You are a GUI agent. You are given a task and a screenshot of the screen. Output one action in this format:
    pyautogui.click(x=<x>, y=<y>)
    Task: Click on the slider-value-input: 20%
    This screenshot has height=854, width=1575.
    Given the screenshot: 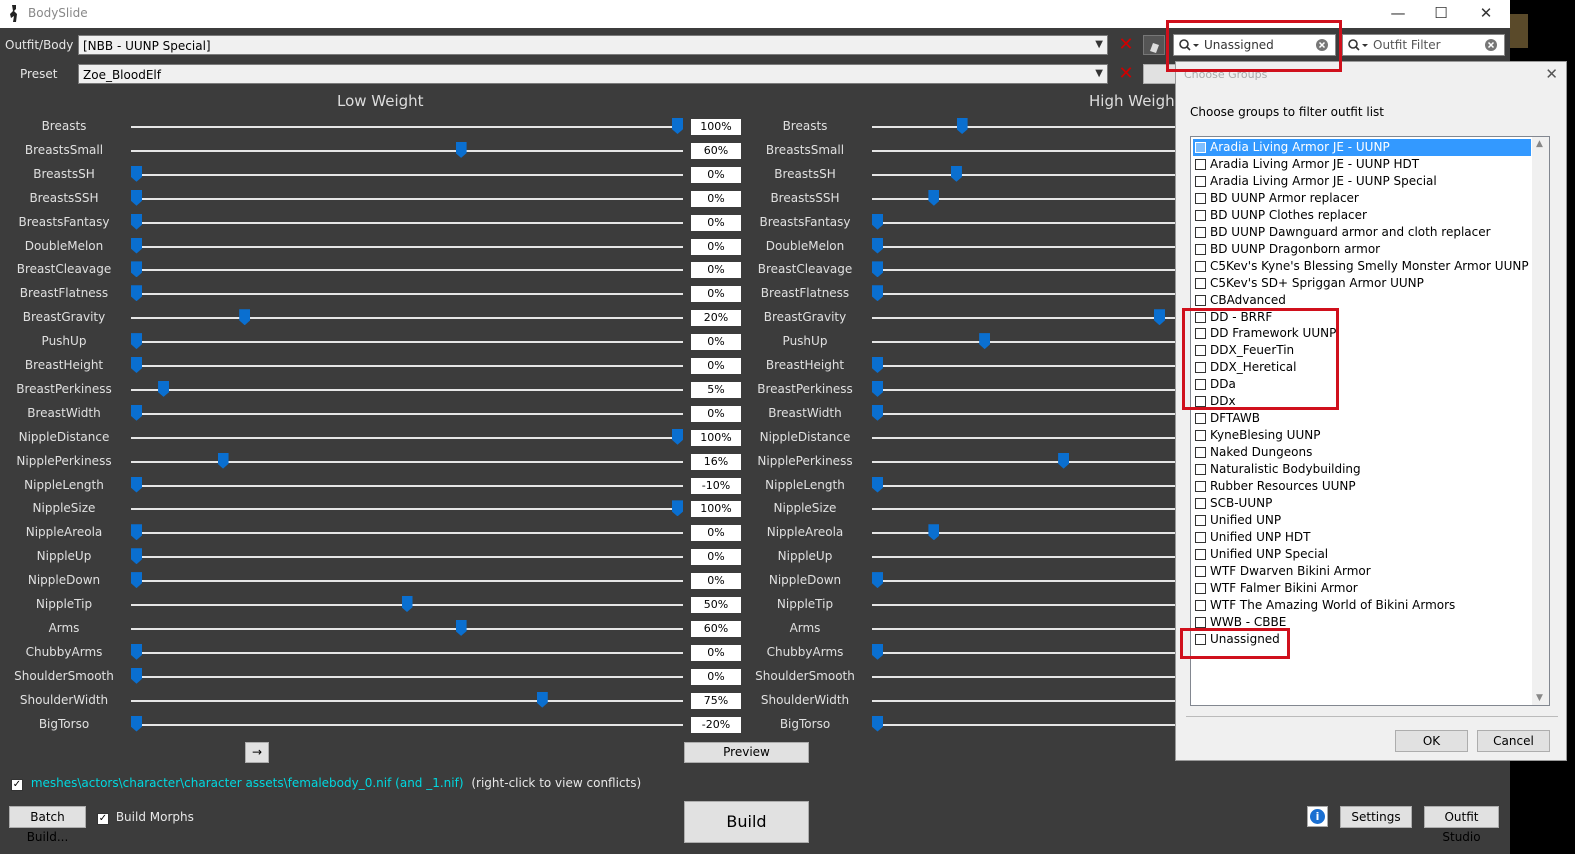 What is the action you would take?
    pyautogui.click(x=716, y=318)
    